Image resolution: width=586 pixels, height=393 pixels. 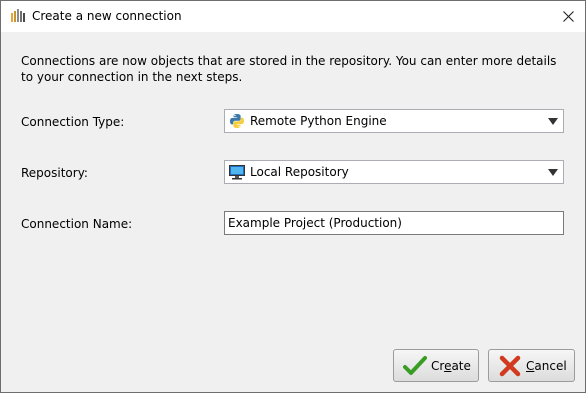 What do you see at coordinates (77, 224) in the screenshot?
I see `connection-name-label: Connection Name:` at bounding box center [77, 224].